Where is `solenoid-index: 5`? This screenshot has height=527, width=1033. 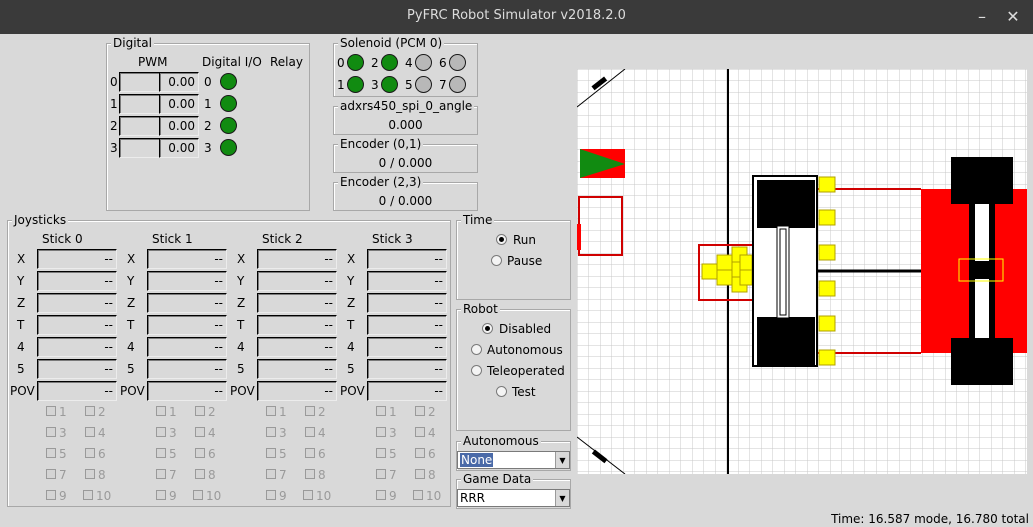 solenoid-index: 5 is located at coordinates (409, 85).